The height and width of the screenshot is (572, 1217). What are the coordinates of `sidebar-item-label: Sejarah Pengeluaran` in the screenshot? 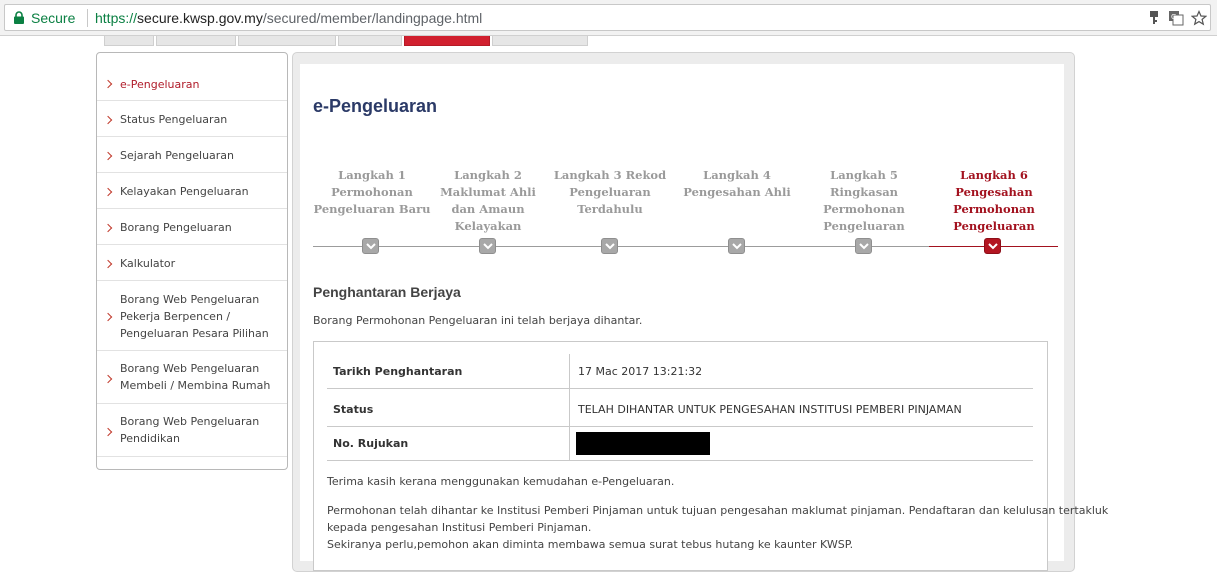 It's located at (177, 155).